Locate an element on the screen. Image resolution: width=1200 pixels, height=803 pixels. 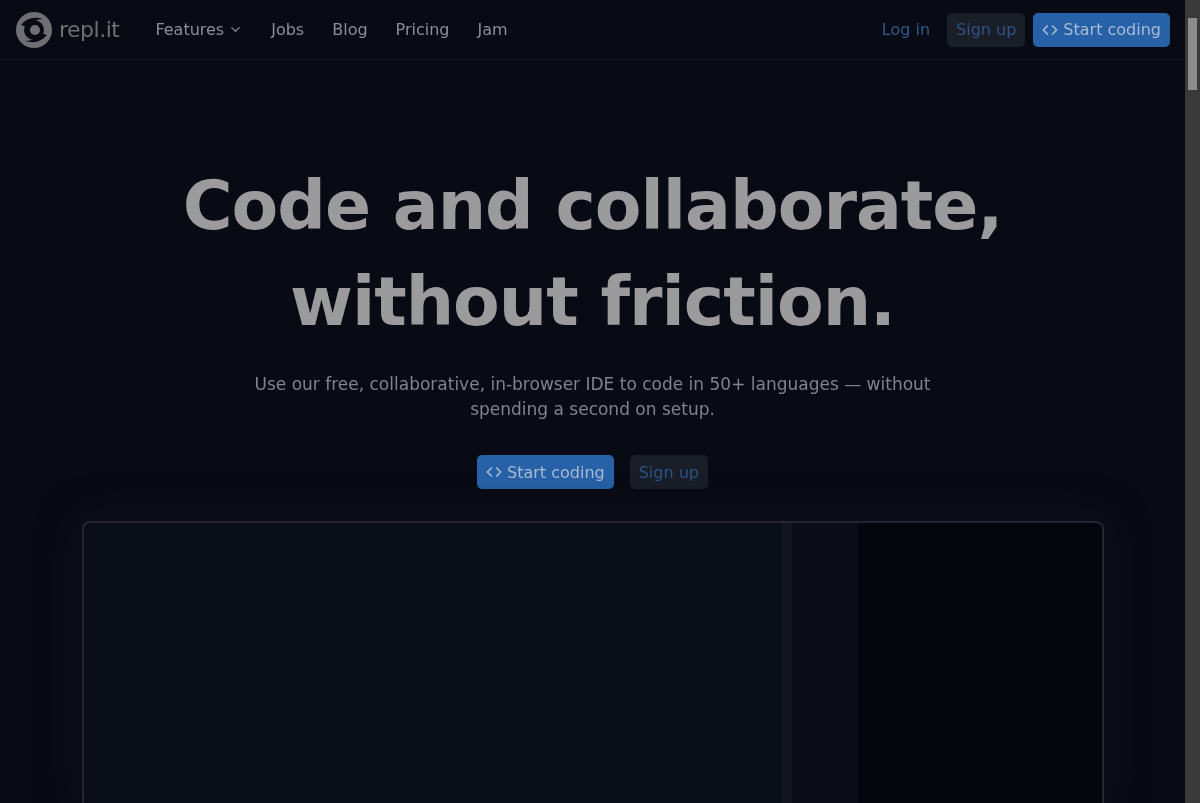
nav-link: Pricing is located at coordinates (422, 29).